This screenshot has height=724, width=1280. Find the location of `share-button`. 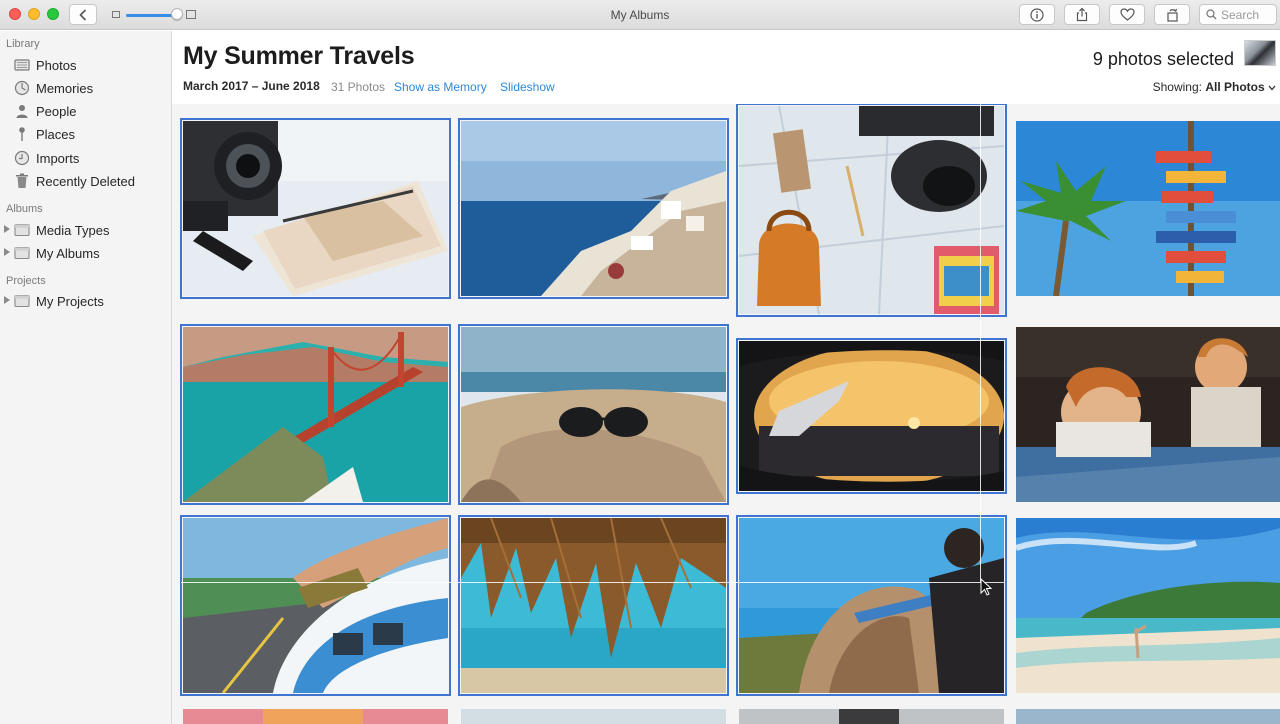

share-button is located at coordinates (1082, 14).